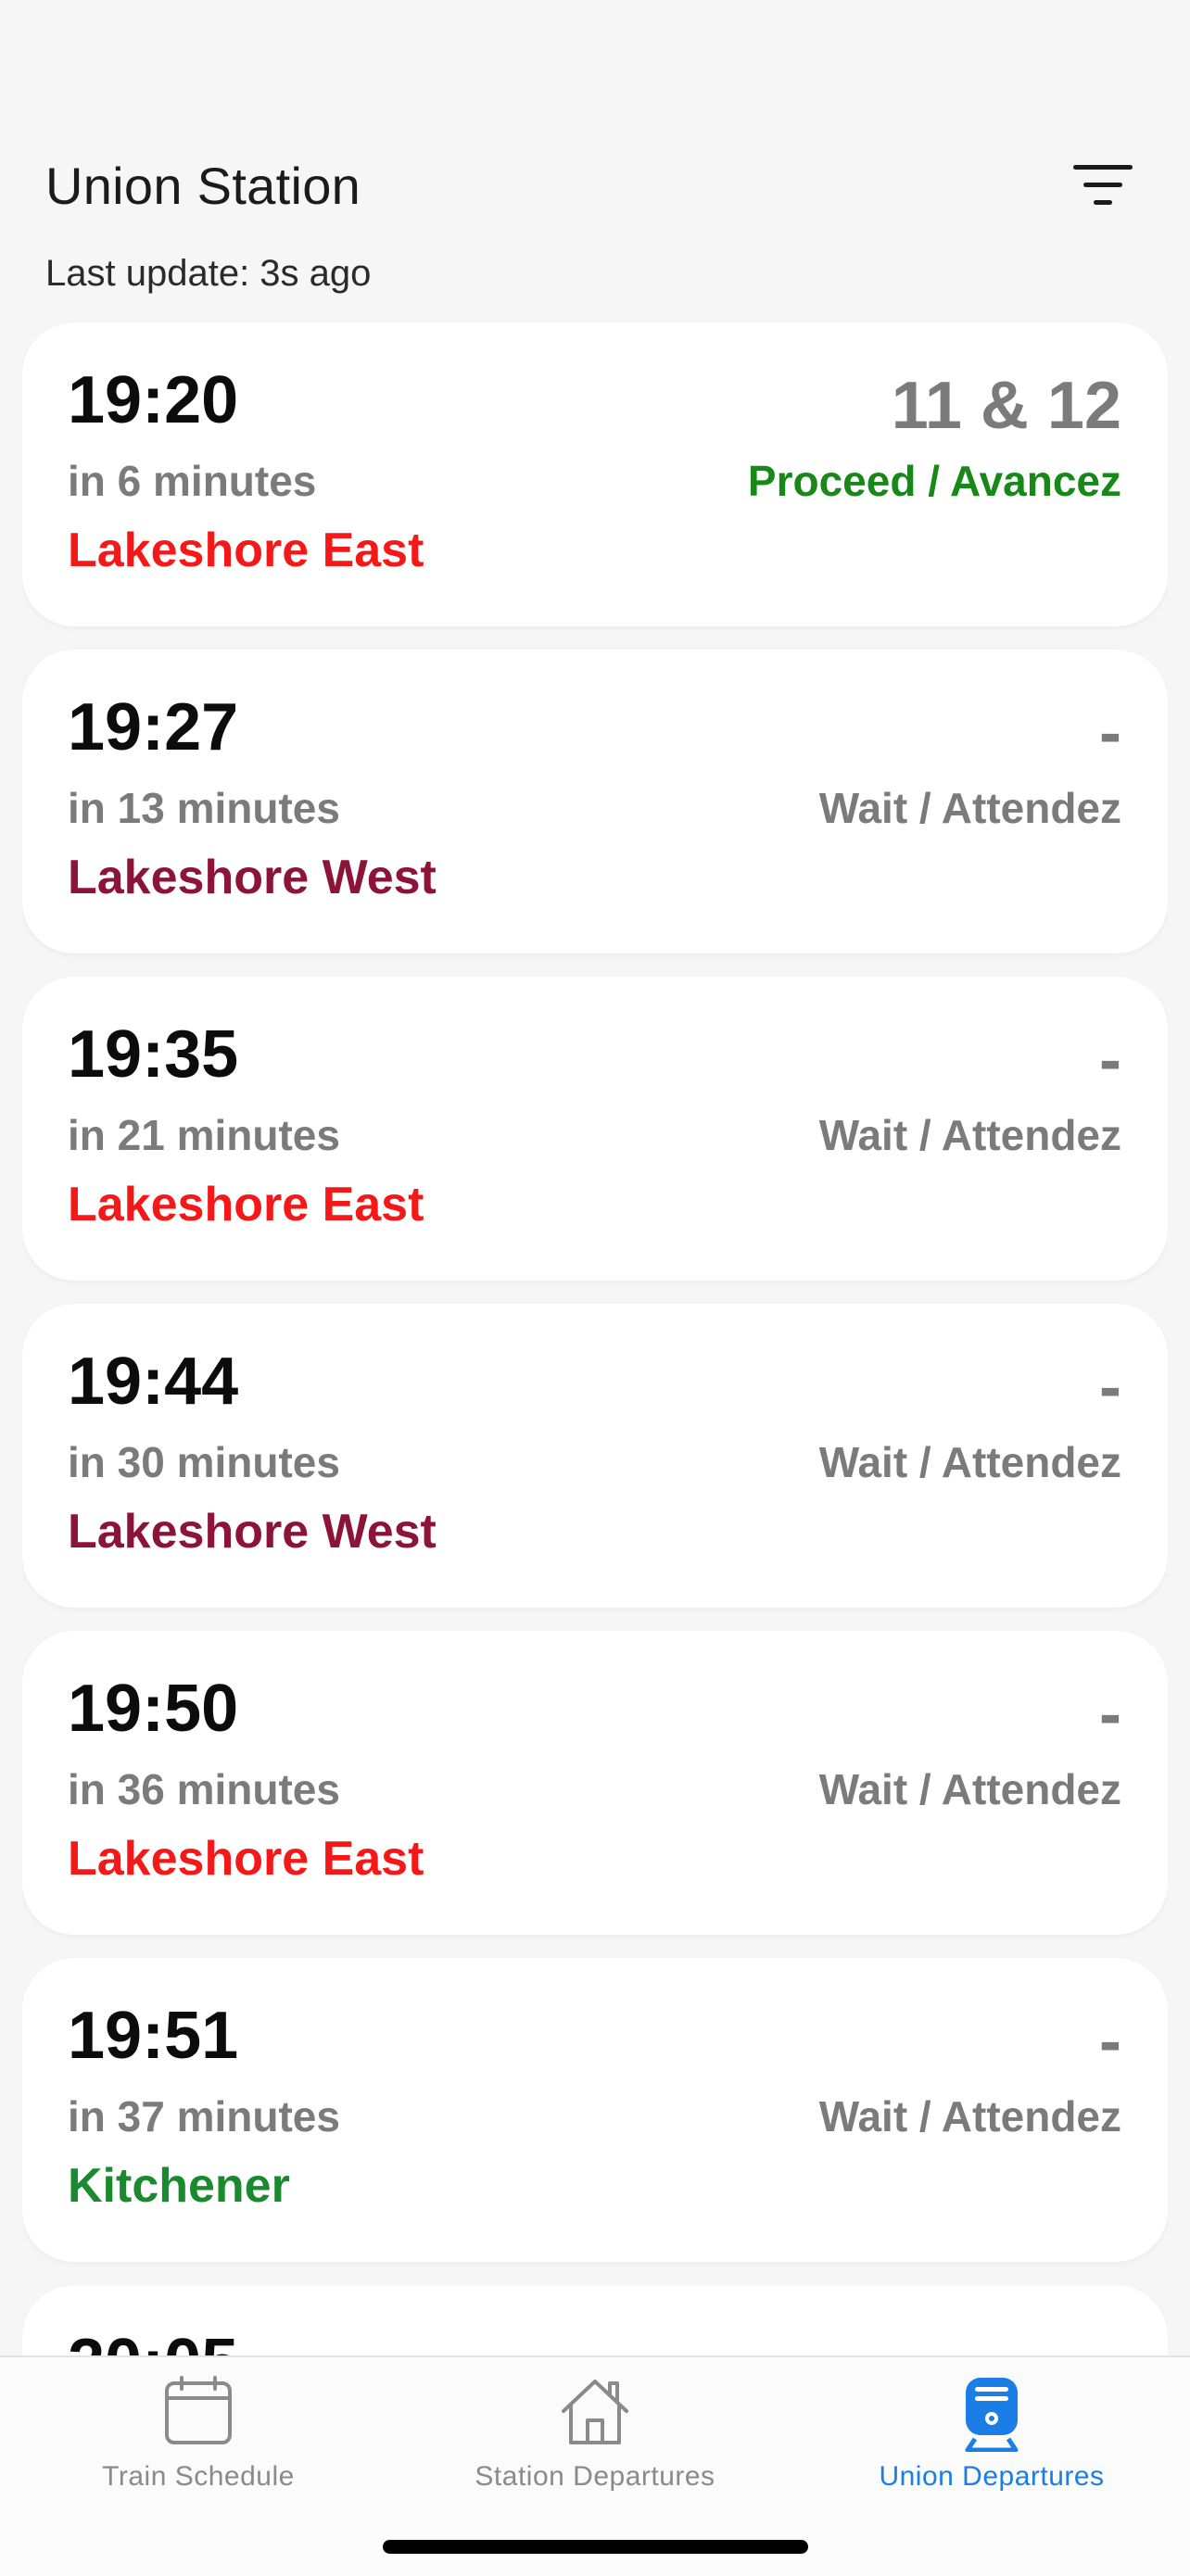 The image size is (1190, 2576). Describe the element at coordinates (153, 400) in the screenshot. I see `departure-time: 19:20` at that location.